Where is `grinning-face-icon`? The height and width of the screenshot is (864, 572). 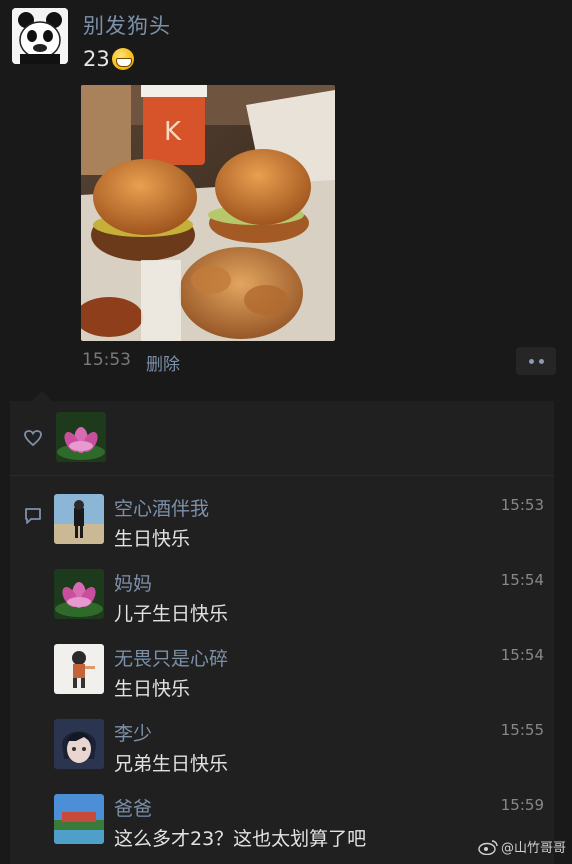 grinning-face-icon is located at coordinates (122, 59).